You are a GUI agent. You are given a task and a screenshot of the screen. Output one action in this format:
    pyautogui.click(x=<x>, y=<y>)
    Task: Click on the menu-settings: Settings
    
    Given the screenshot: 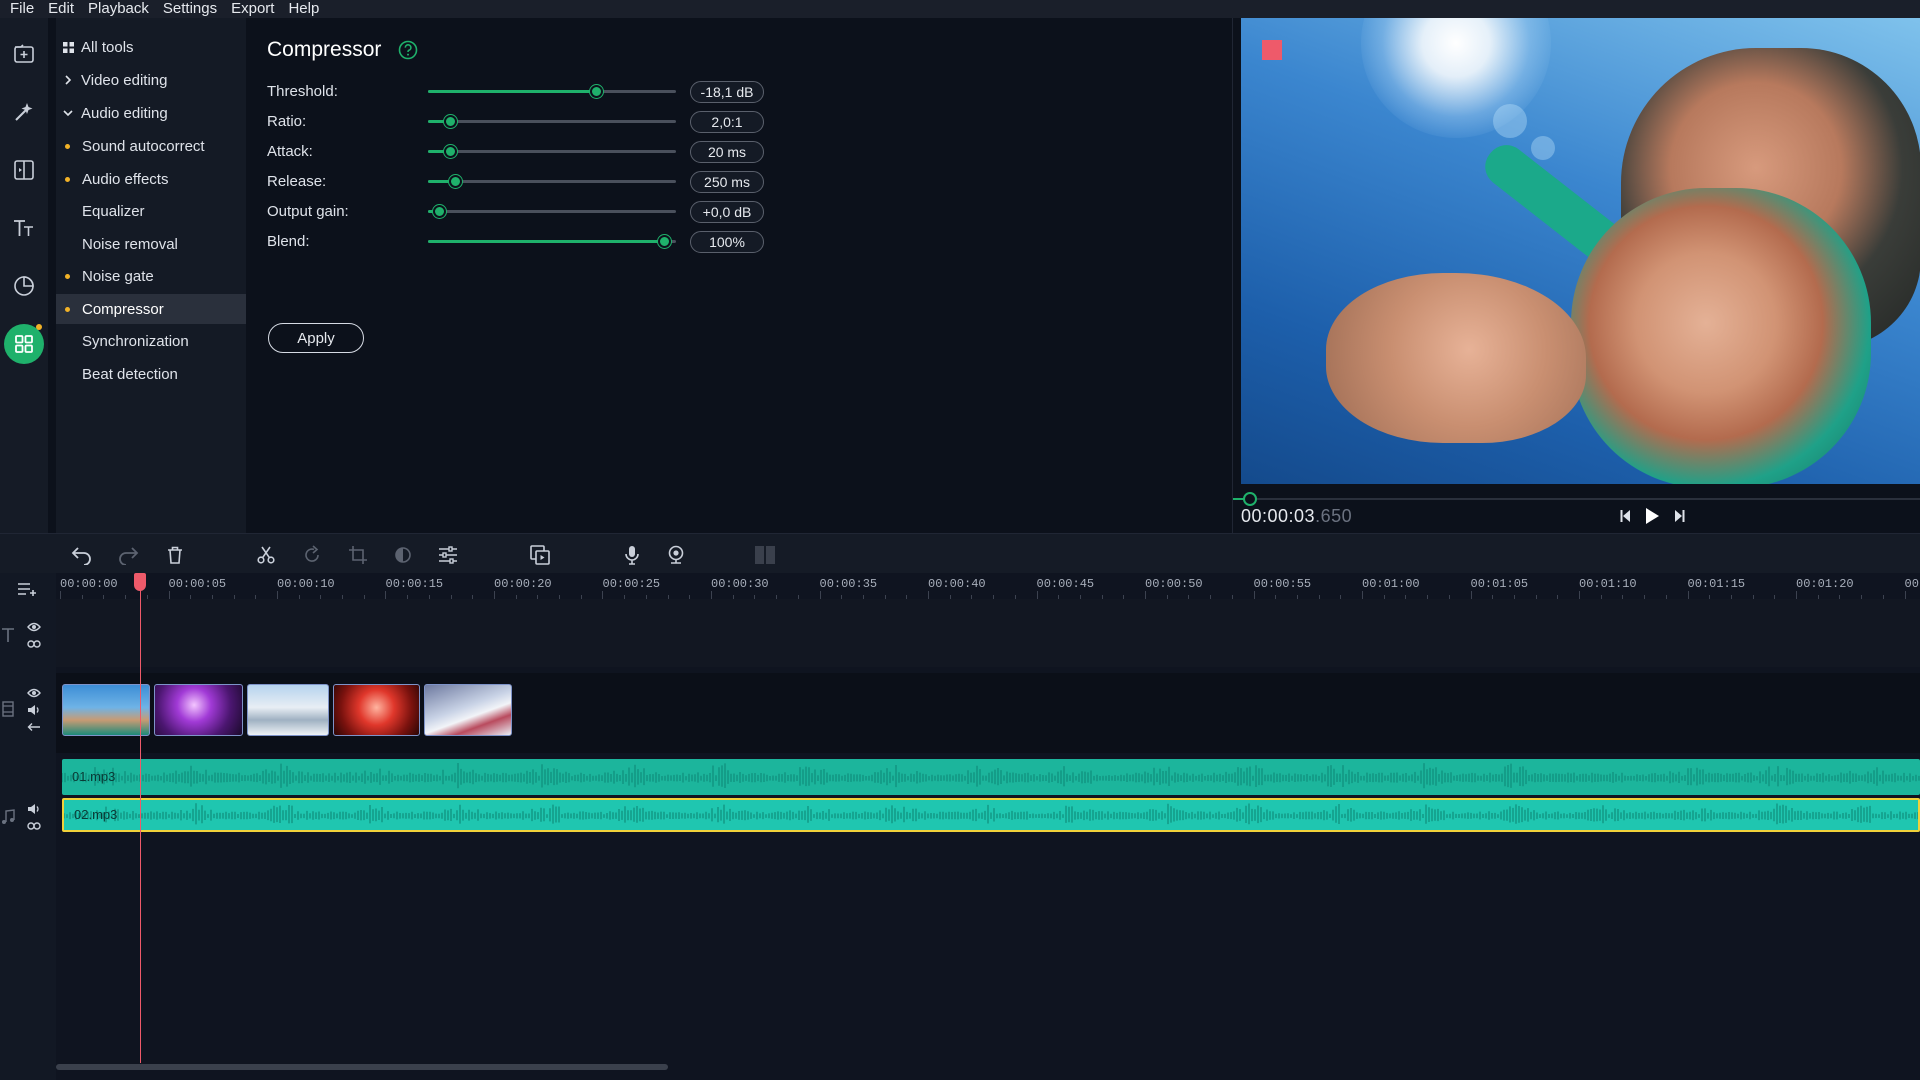 What is the action you would take?
    pyautogui.click(x=193, y=9)
    